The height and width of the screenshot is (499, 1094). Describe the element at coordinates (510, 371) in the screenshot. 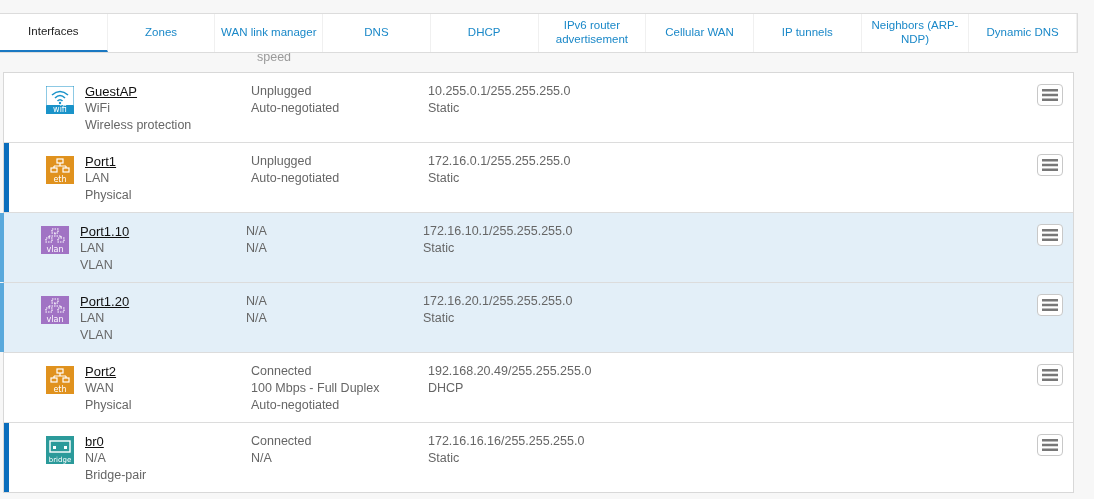

I see `ip-text: 192.168.20.49/255.255.255.0` at that location.